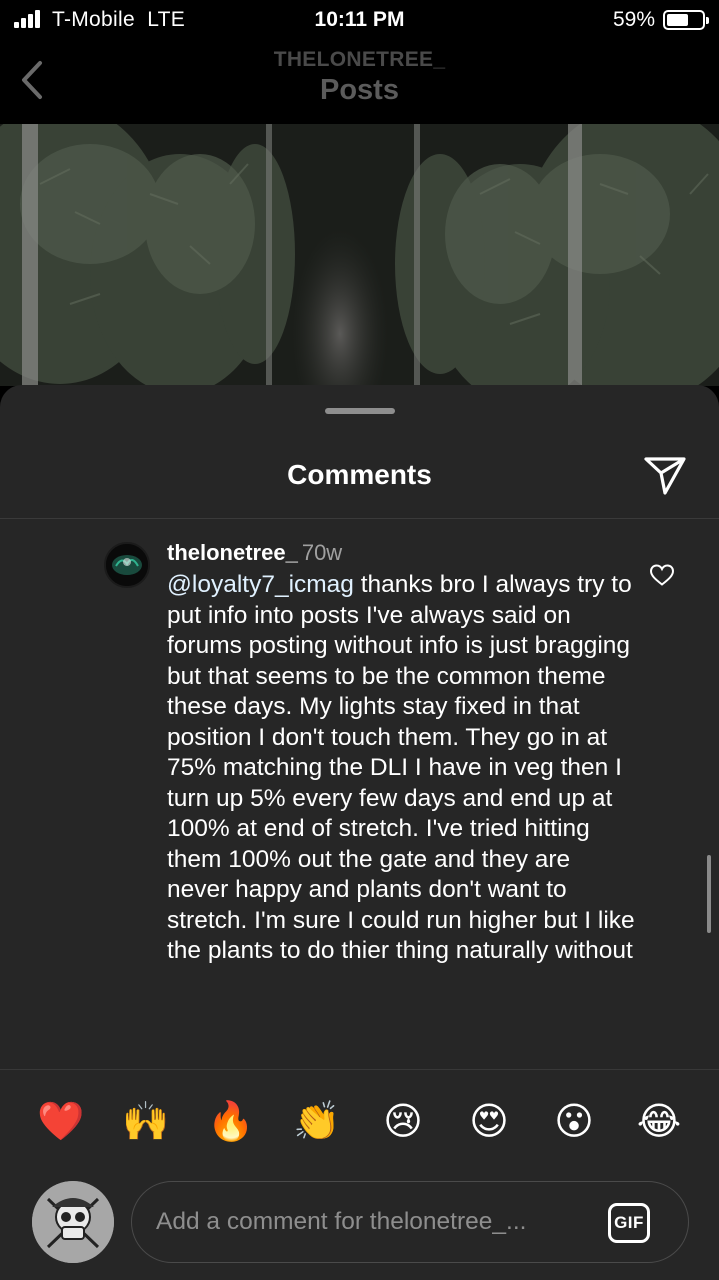 The image size is (719, 1280). What do you see at coordinates (127, 565) in the screenshot?
I see `commenter-avatar` at bounding box center [127, 565].